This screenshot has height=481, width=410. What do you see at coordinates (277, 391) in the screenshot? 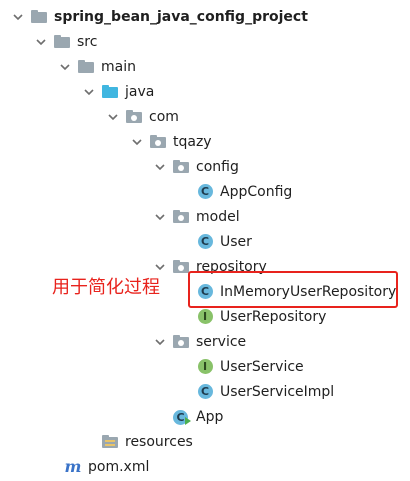
I see `node-label: UserServiceImpl` at bounding box center [277, 391].